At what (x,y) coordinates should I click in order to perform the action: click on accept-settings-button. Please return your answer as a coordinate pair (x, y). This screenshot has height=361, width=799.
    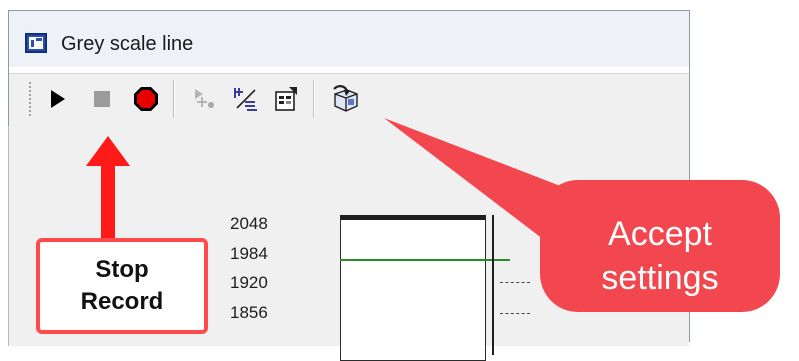
    Looking at the image, I should click on (346, 99).